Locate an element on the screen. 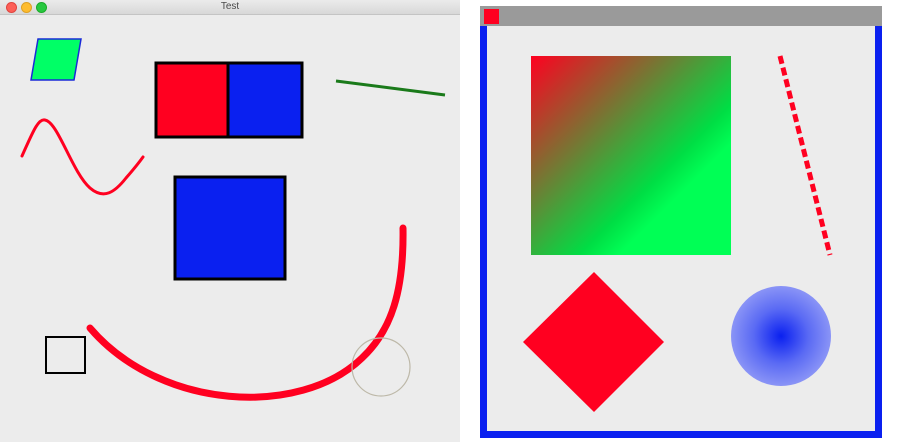 Image resolution: width=897 pixels, height=442 pixels. blue-rectangle is located at coordinates (265, 100).